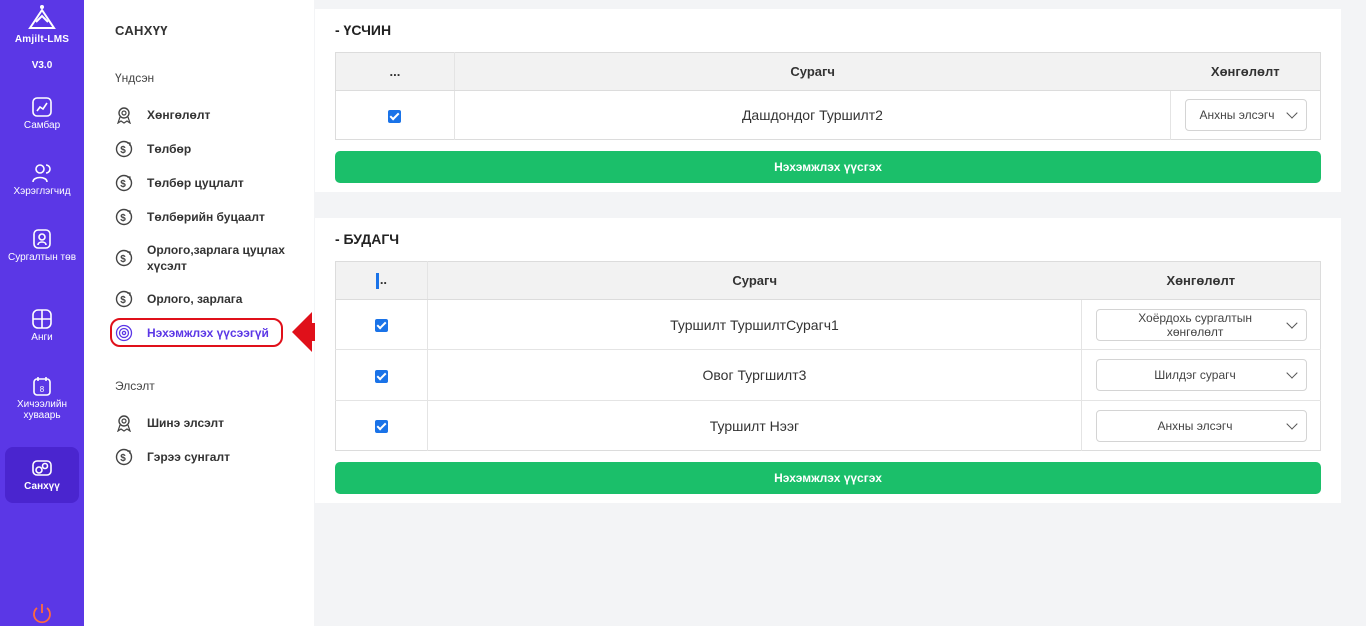 This screenshot has width=1366, height=626. What do you see at coordinates (42, 125) in the screenshot?
I see `rail-item-label: Самбар` at bounding box center [42, 125].